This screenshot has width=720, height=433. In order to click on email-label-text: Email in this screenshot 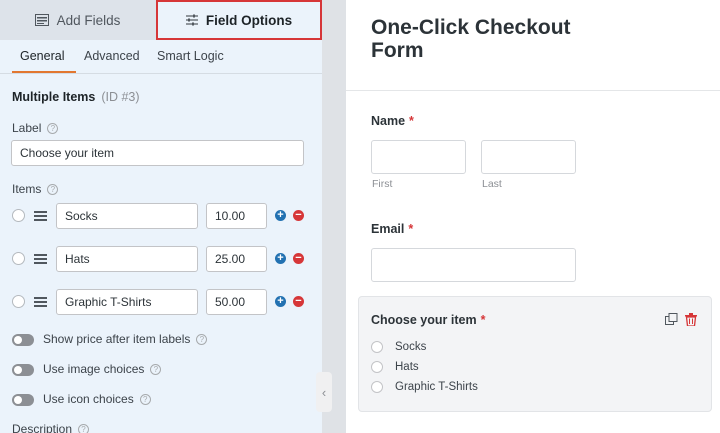, I will do `click(388, 229)`.